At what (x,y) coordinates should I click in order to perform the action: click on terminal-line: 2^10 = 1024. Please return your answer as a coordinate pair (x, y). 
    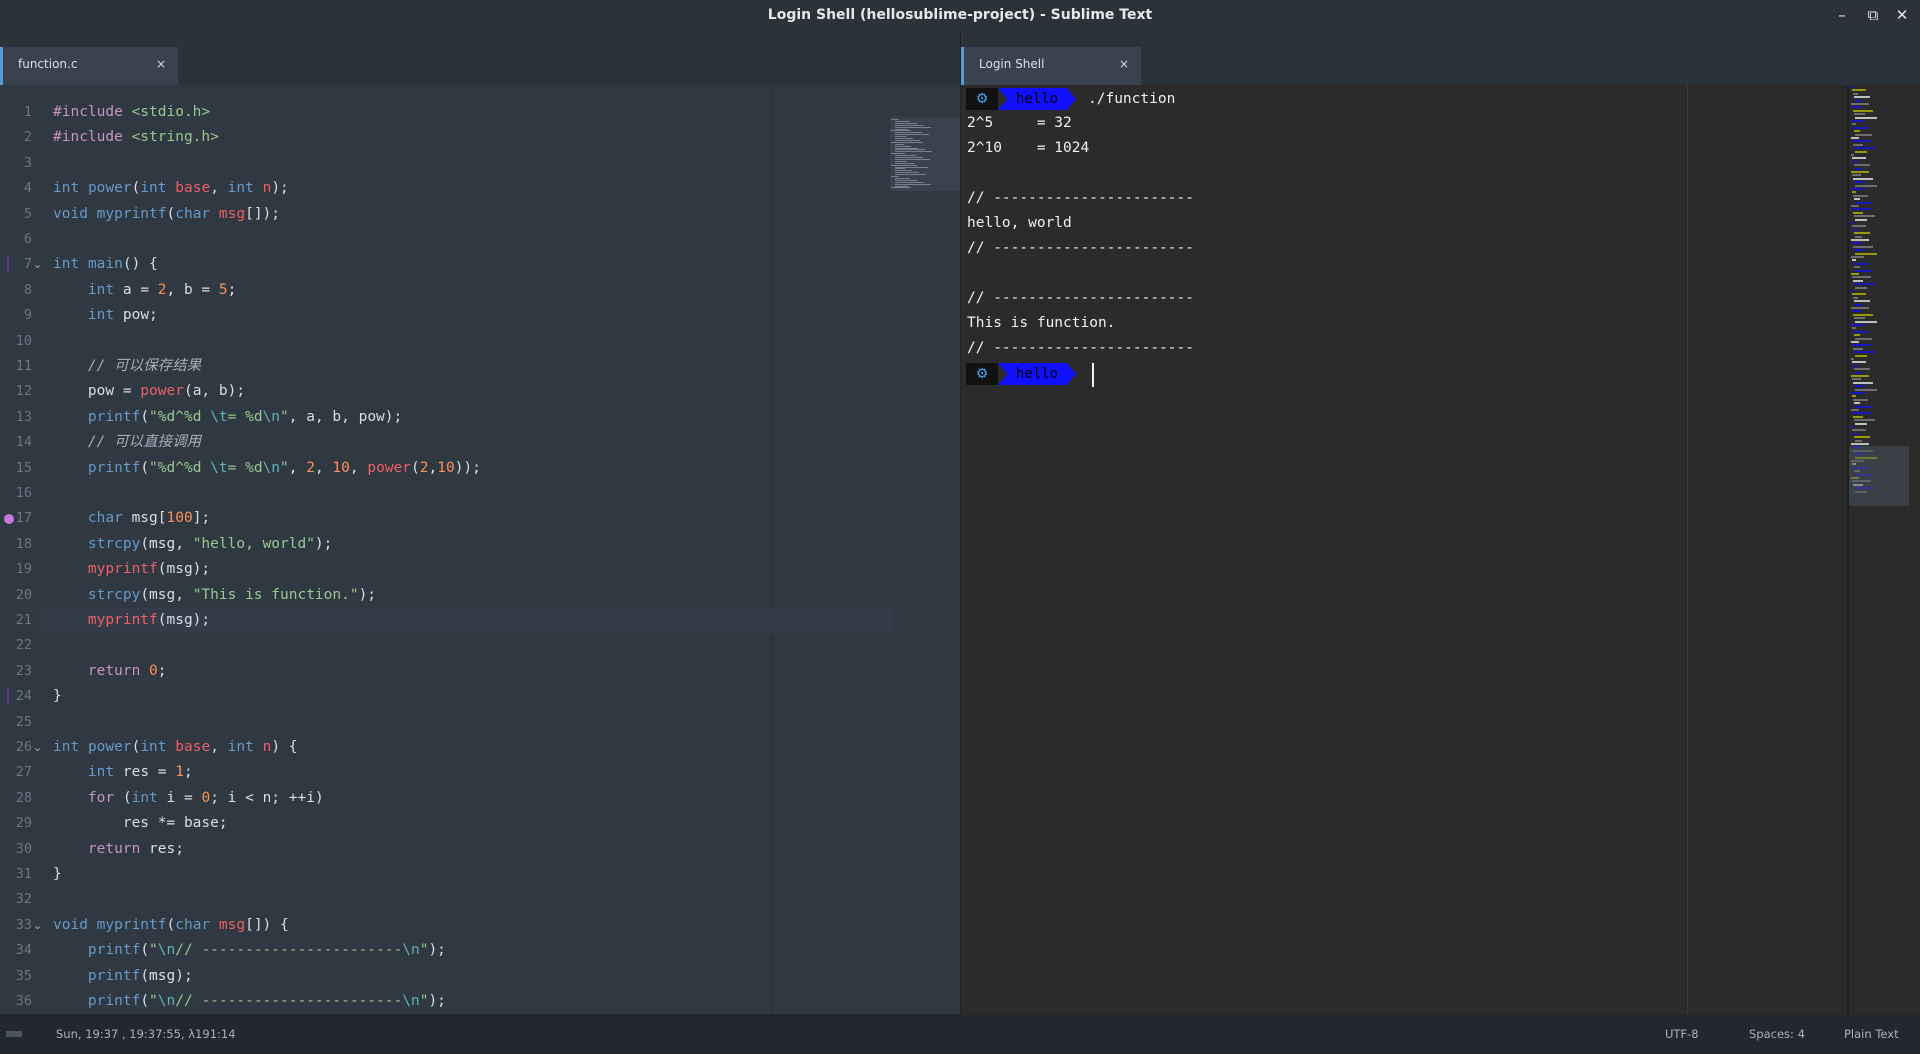
    Looking at the image, I should click on (1028, 148).